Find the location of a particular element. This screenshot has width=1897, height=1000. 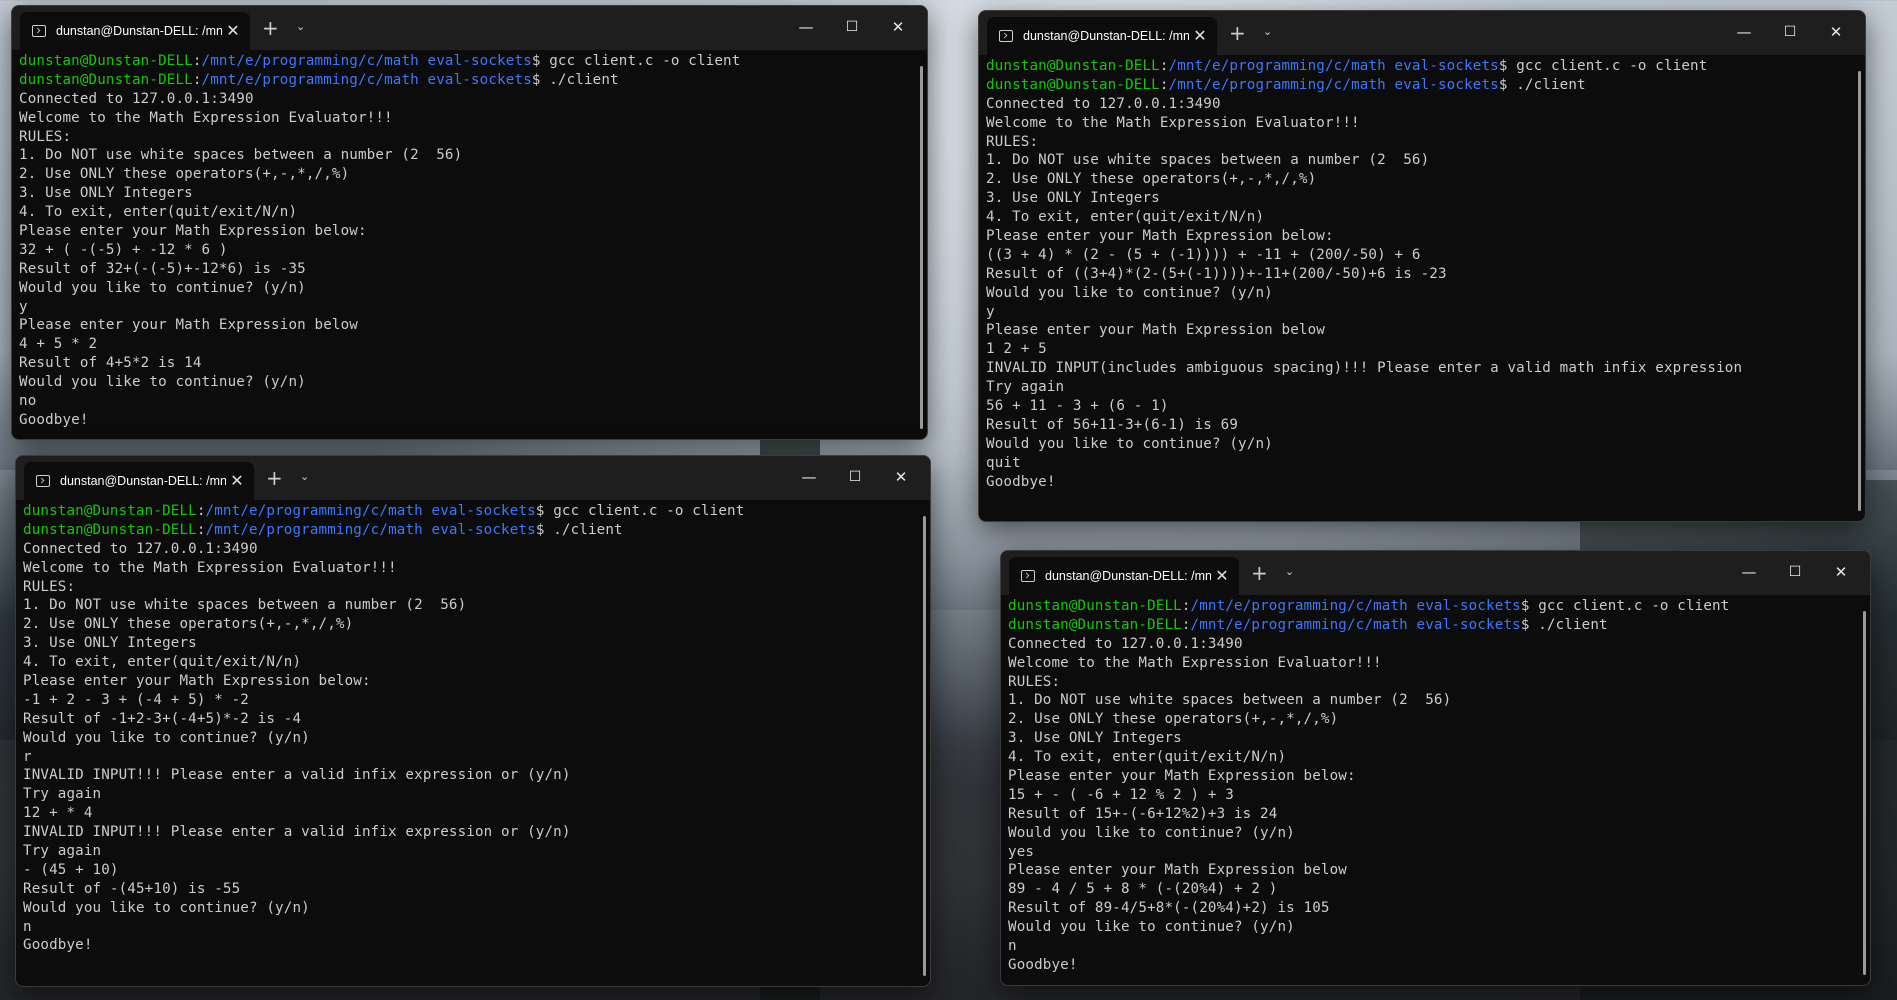

output-line: yes is located at coordinates (1021, 851).